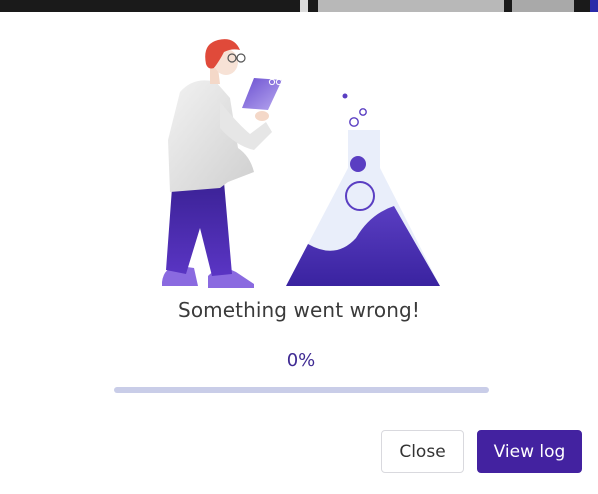 The width and height of the screenshot is (598, 494). What do you see at coordinates (529, 451) in the screenshot?
I see `view-log-button: View log` at bounding box center [529, 451].